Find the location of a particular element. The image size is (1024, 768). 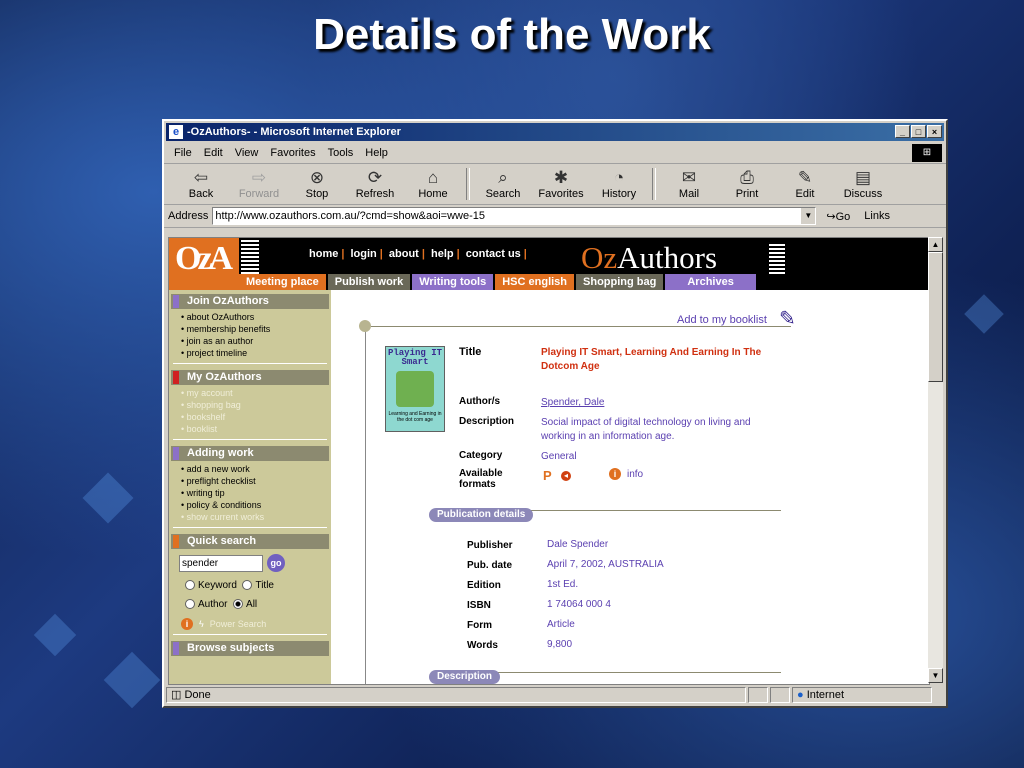

search-go-button: go is located at coordinates (276, 563).